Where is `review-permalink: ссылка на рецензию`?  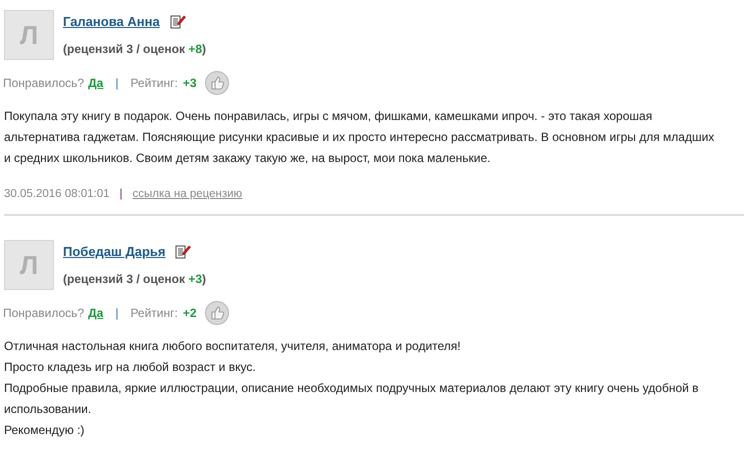 review-permalink: ссылка на рецензию is located at coordinates (187, 194).